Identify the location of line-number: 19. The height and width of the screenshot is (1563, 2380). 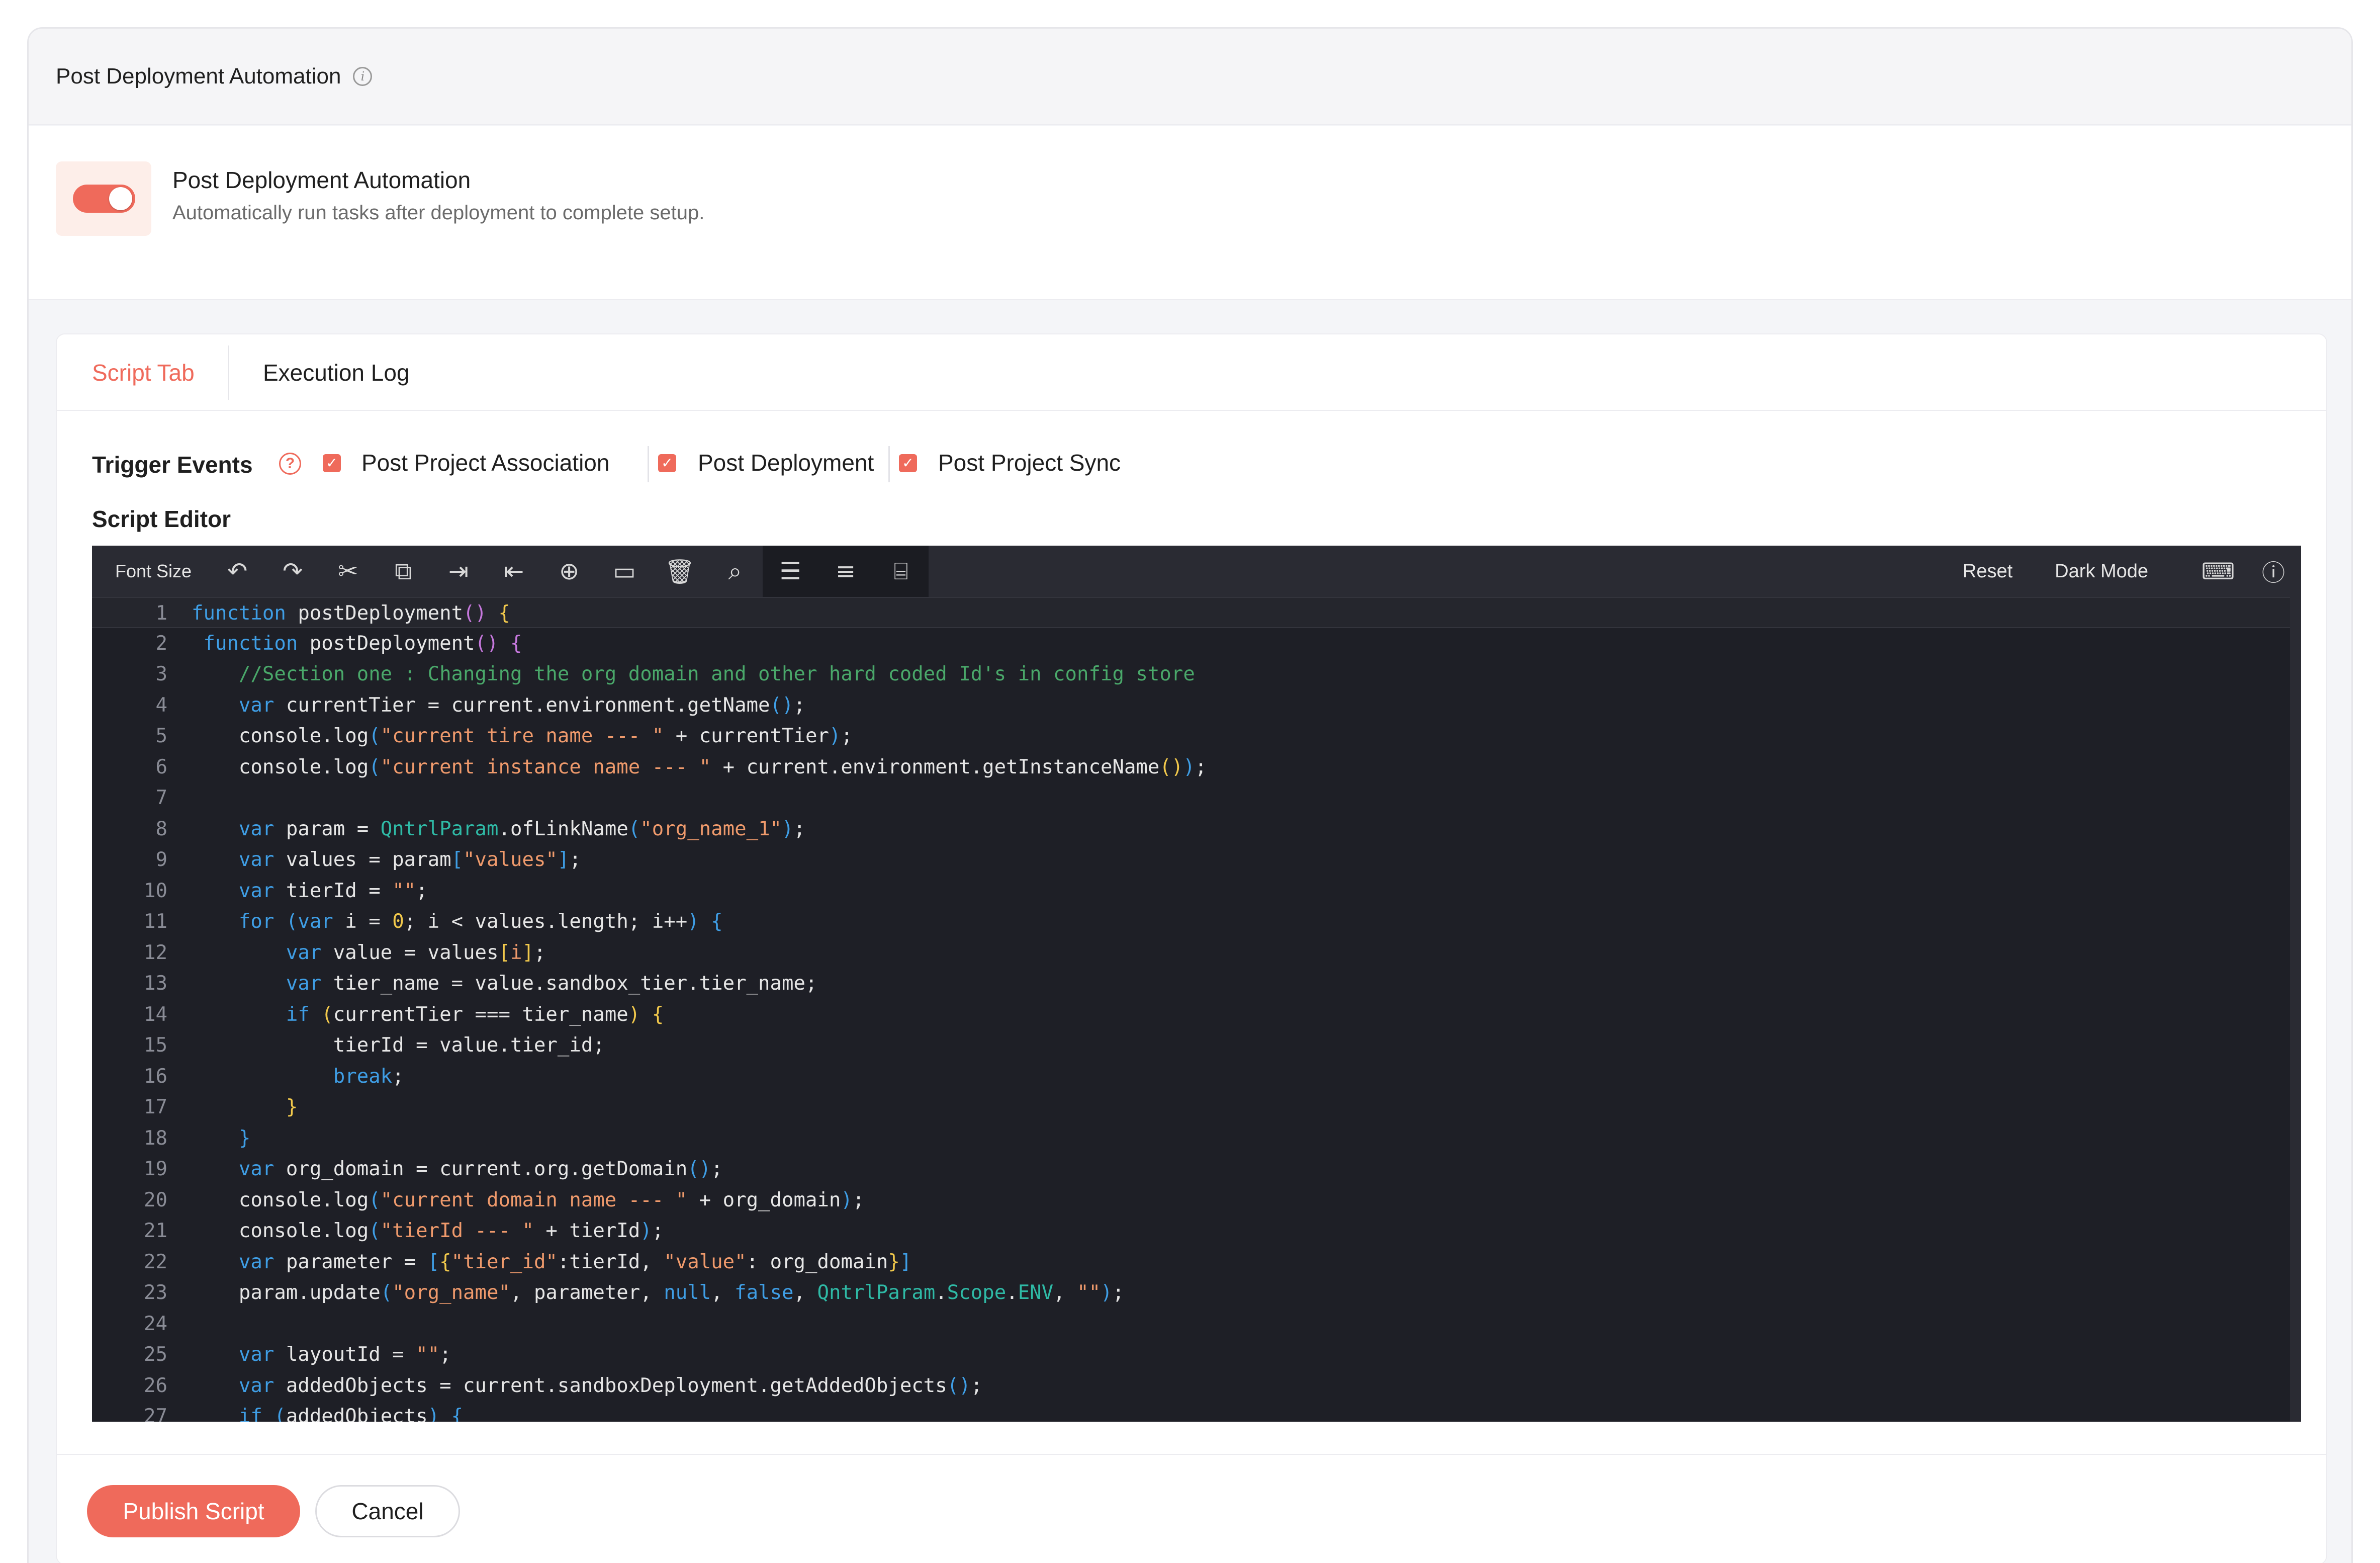
(155, 1169).